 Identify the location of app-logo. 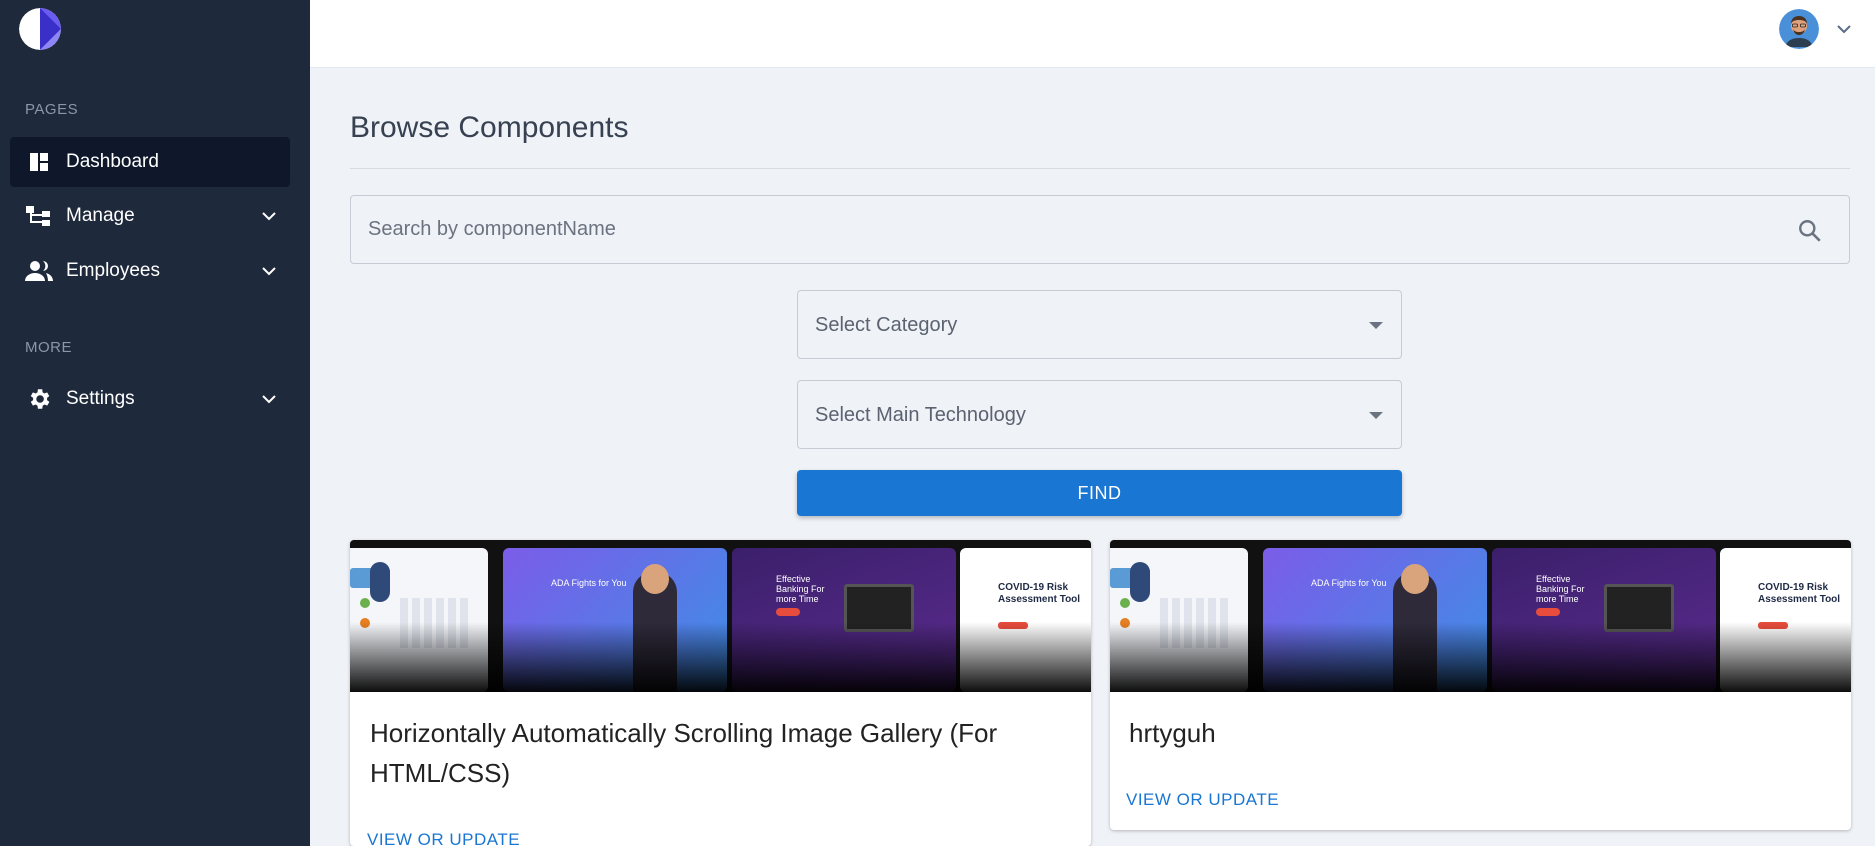
(40, 29).